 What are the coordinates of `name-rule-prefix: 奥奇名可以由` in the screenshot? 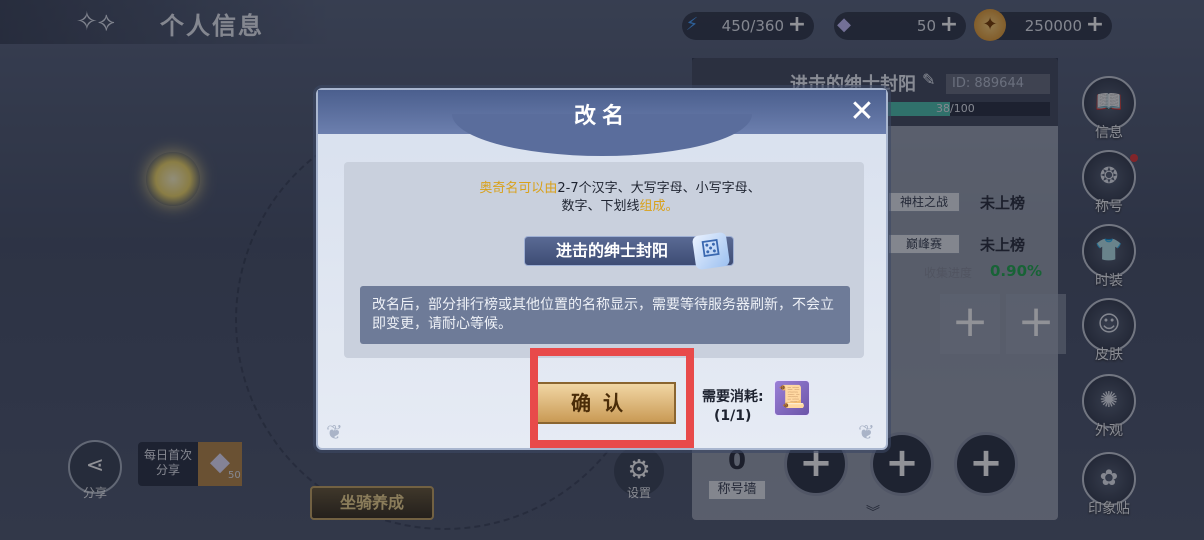 It's located at (518, 188).